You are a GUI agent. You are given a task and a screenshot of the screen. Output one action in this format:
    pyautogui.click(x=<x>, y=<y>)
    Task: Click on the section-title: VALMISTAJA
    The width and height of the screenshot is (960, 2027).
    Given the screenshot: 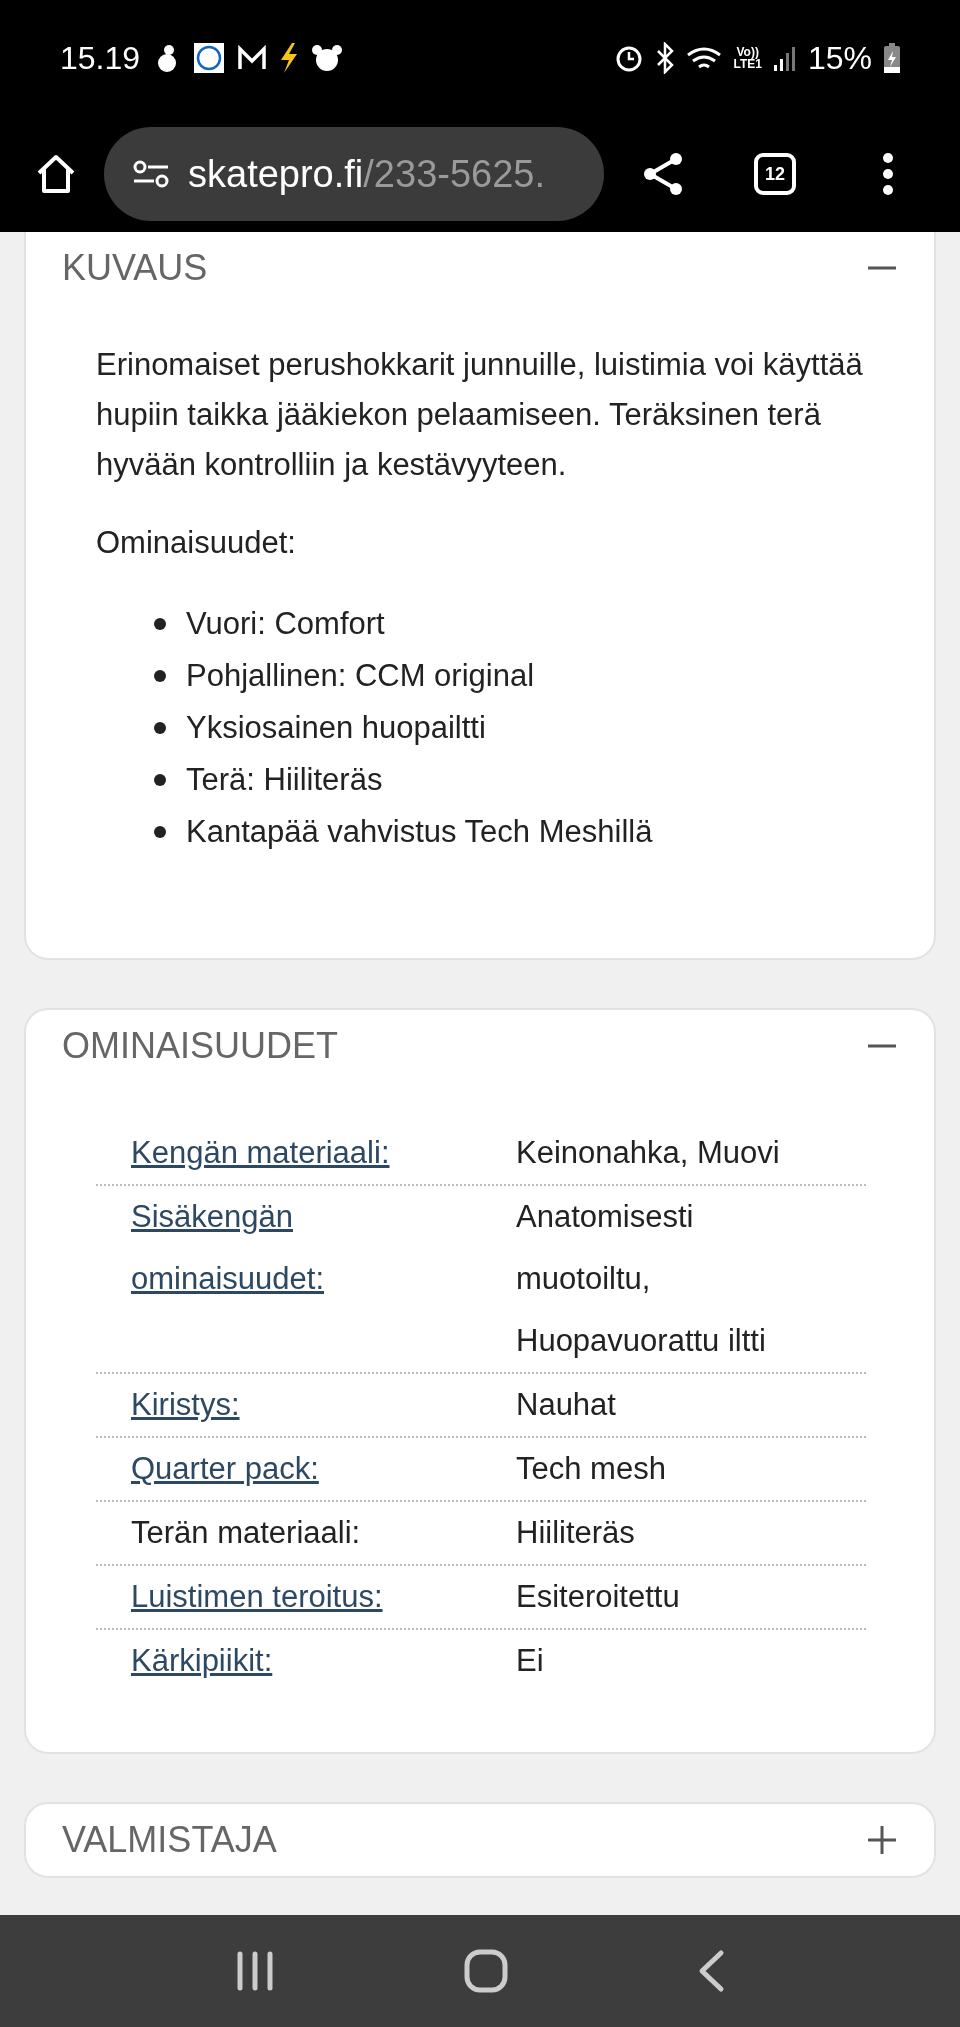 What is the action you would take?
    pyautogui.click(x=169, y=1840)
    